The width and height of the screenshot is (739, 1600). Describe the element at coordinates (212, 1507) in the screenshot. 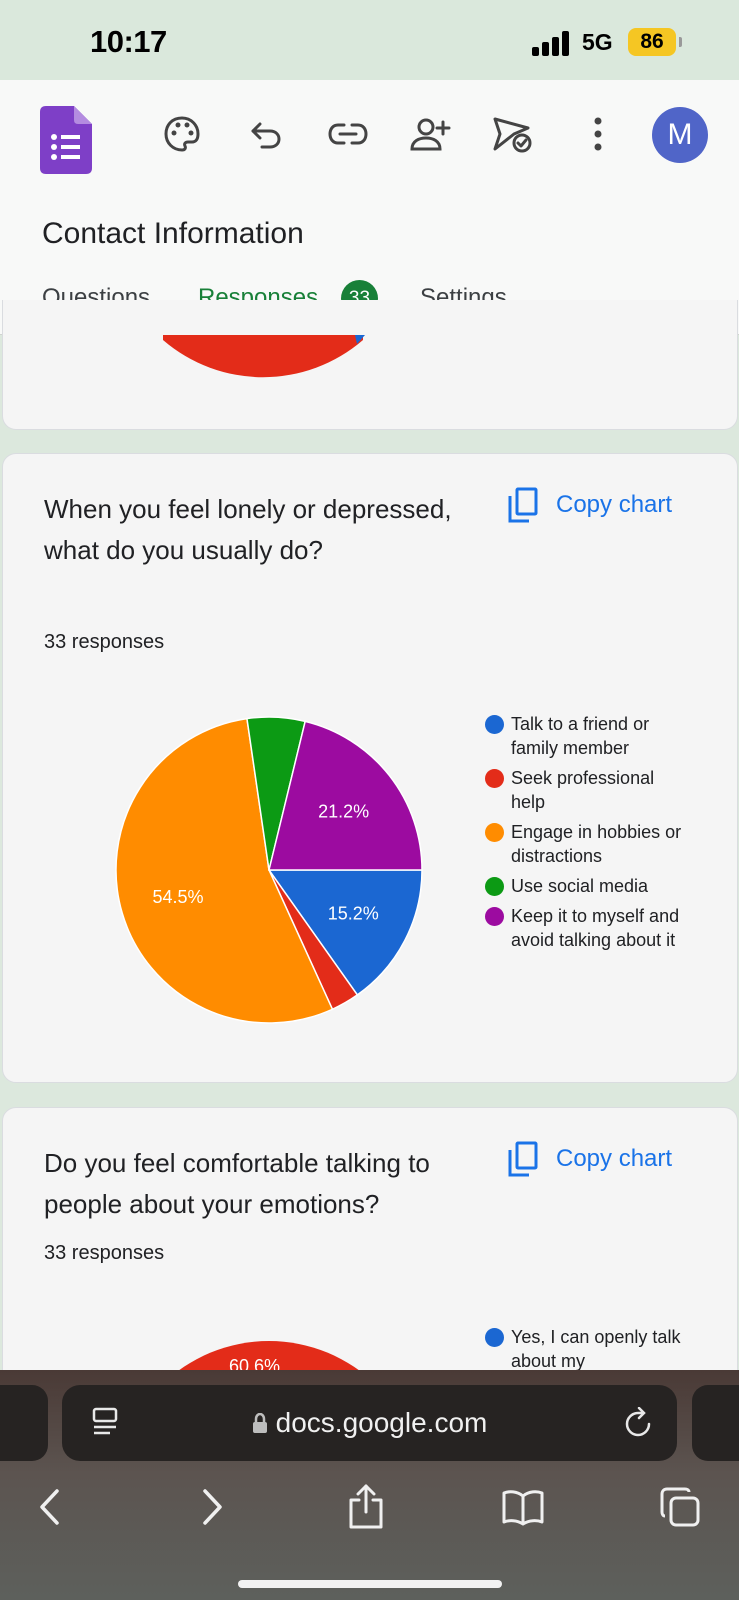

I see `forward-icon` at that location.